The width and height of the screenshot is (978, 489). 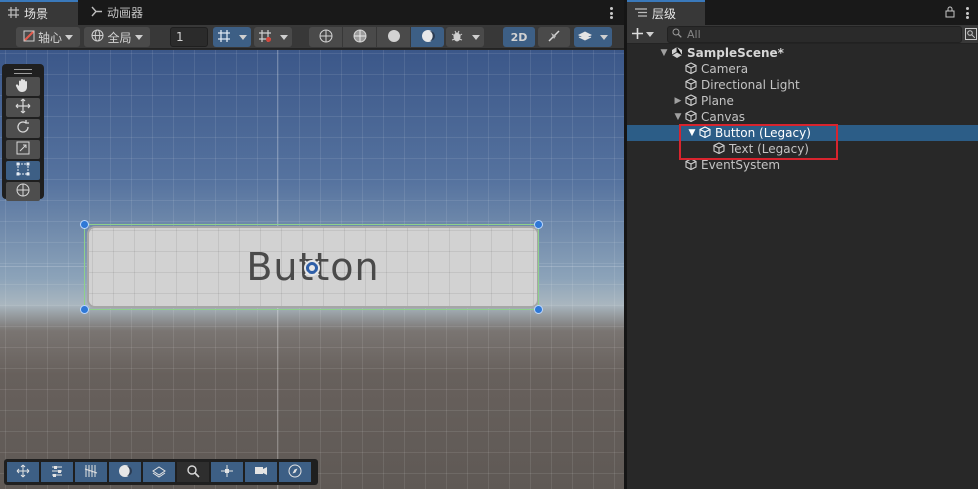 I want to click on rect-handle-bottom-right, so click(x=538, y=309).